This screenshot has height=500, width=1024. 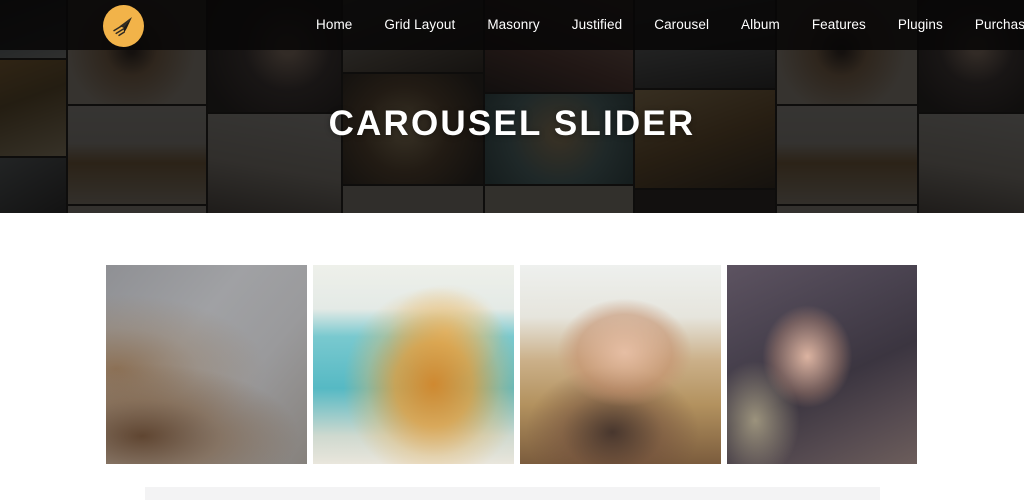 I want to click on next-section-panel, so click(x=512, y=493).